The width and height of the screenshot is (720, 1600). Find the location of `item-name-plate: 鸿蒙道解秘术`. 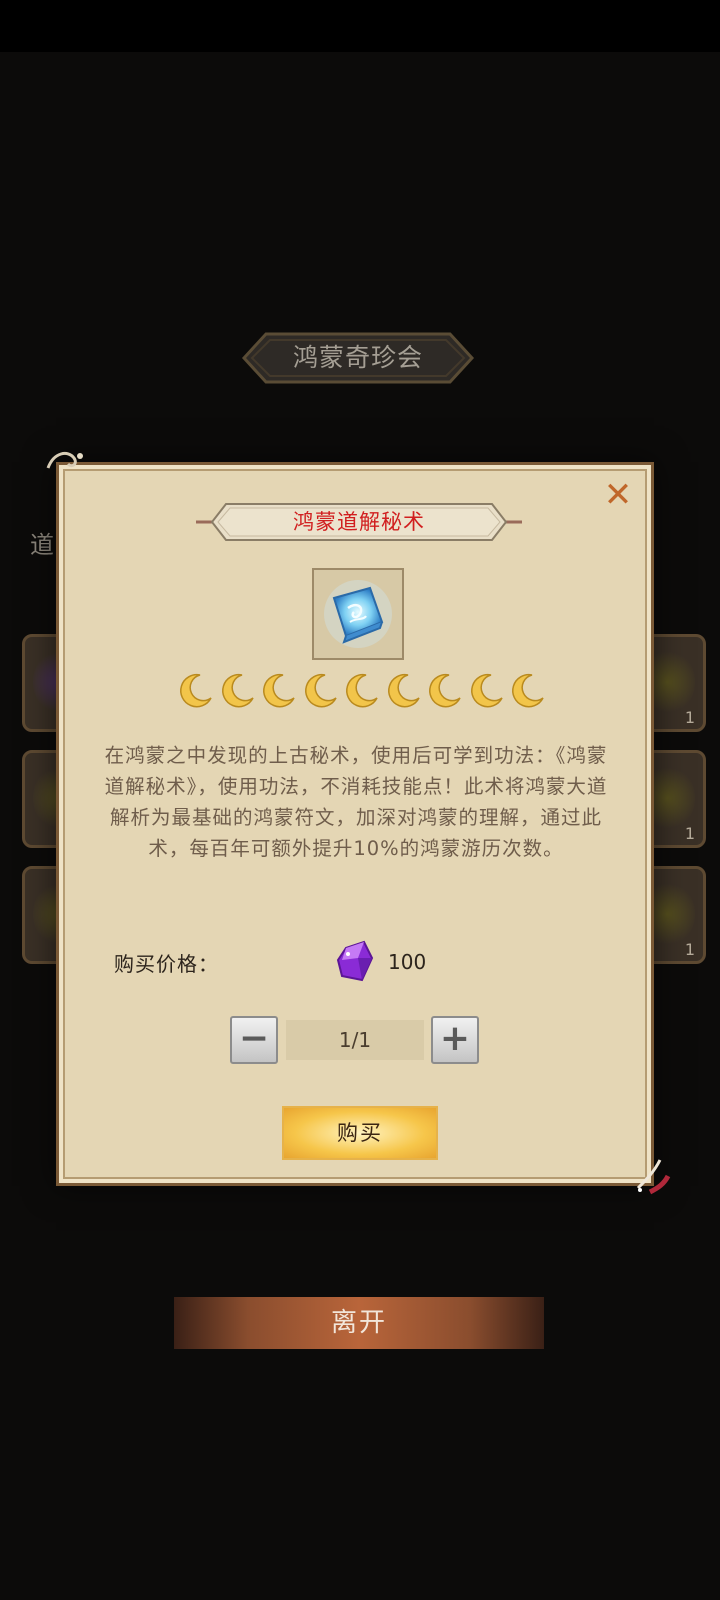

item-name-plate: 鸿蒙道解秘术 is located at coordinates (359, 522).